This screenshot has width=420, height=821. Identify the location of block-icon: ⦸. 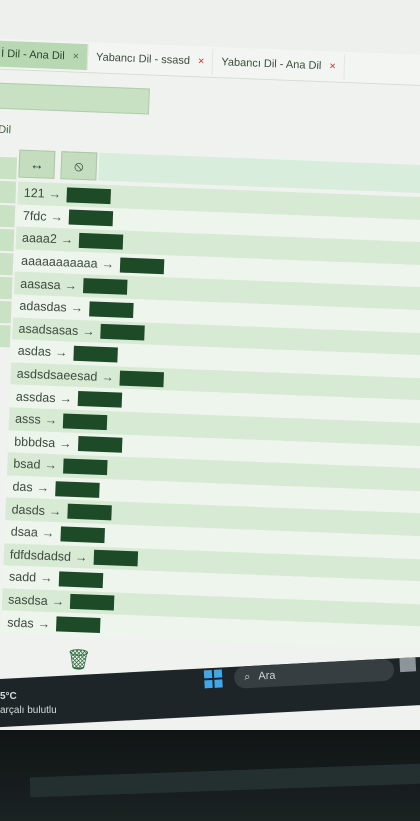
(78, 165).